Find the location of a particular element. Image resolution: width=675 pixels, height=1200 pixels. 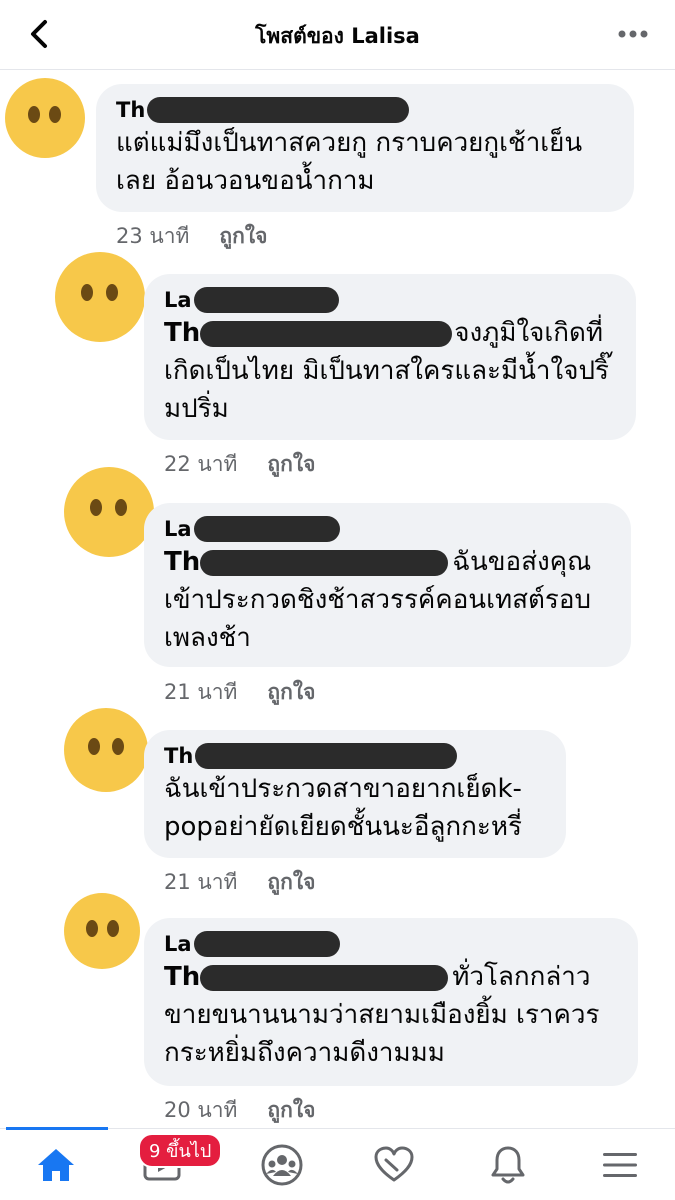

tab-groups is located at coordinates (282, 1165).